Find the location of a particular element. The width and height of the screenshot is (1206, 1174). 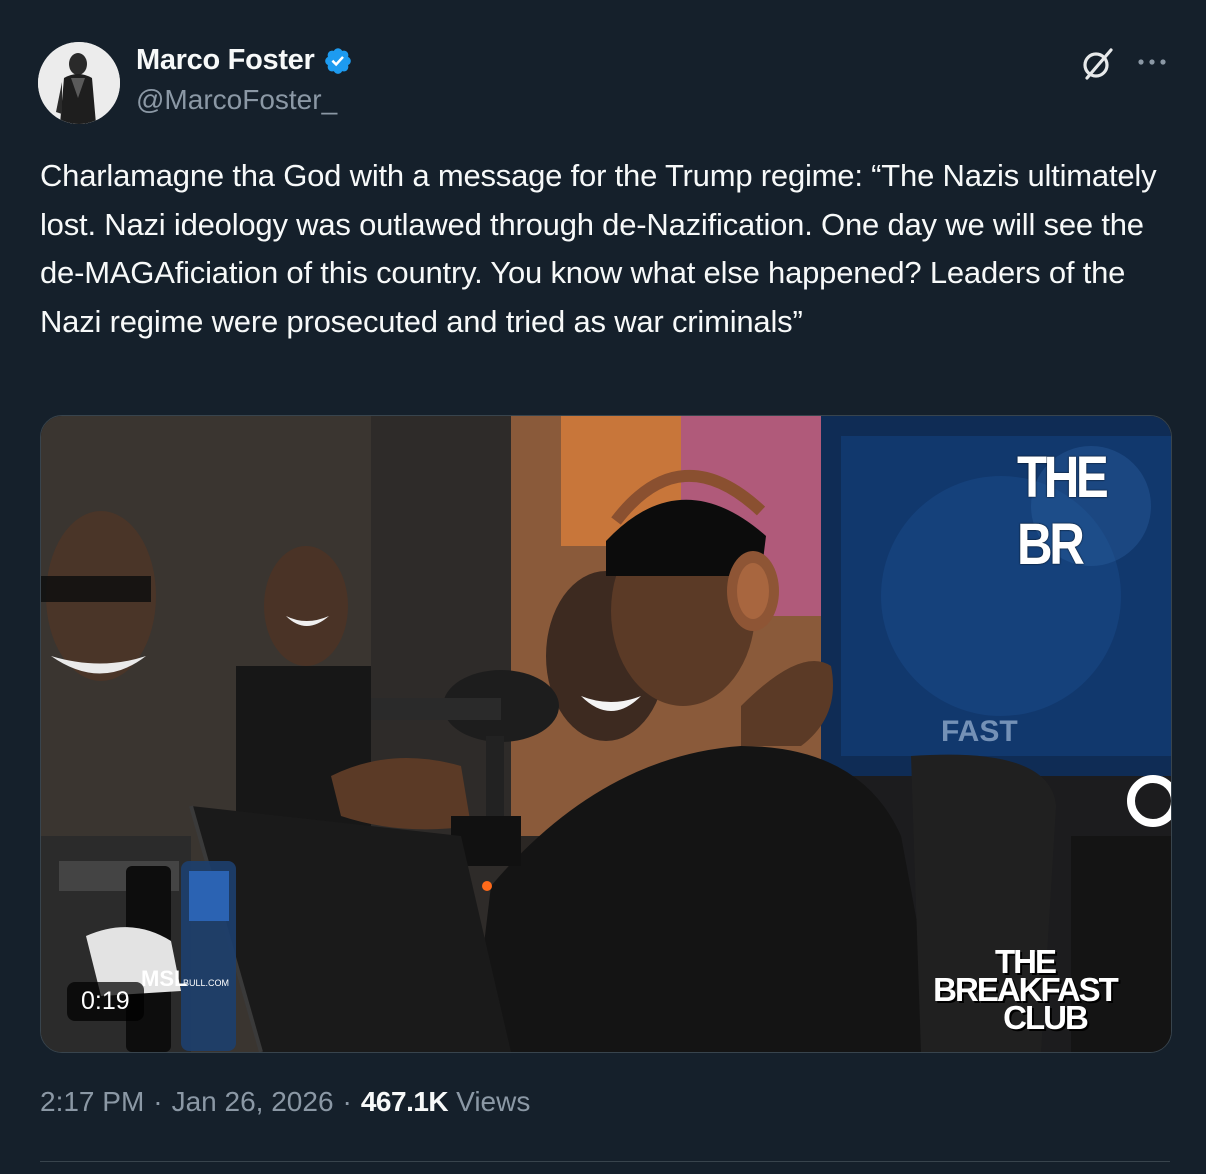

author-handle: @MarcoFoster_ is located at coordinates (236, 100).